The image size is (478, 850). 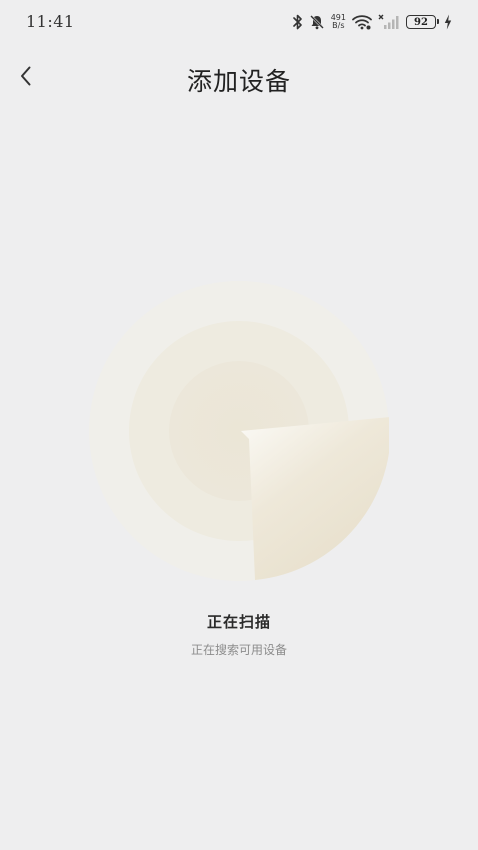 What do you see at coordinates (238, 81) in the screenshot?
I see `page-title: 添加设备` at bounding box center [238, 81].